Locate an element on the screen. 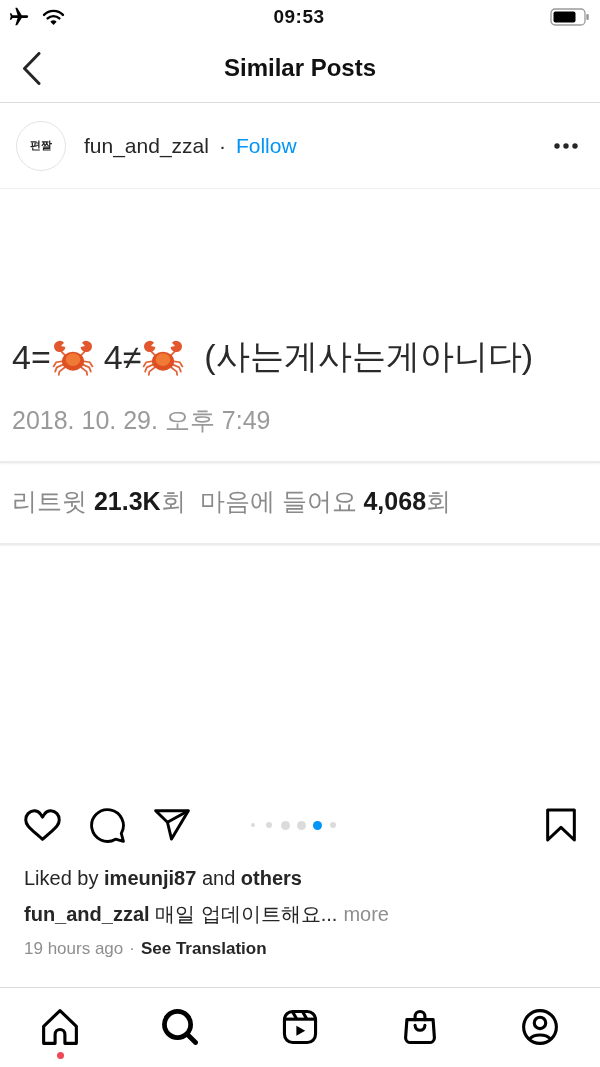 The height and width of the screenshot is (1067, 600). page-title: Similar Posts is located at coordinates (300, 68).